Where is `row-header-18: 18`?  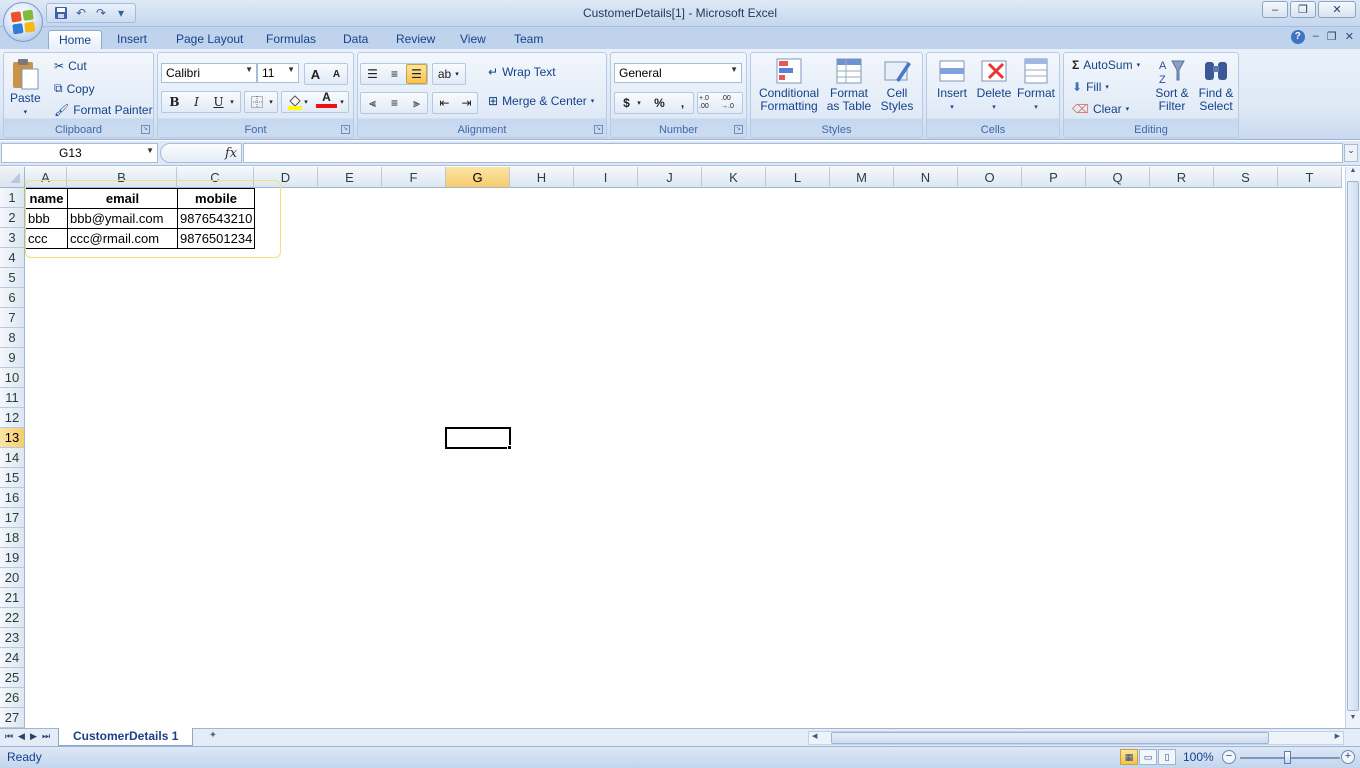 row-header-18: 18 is located at coordinates (12, 538).